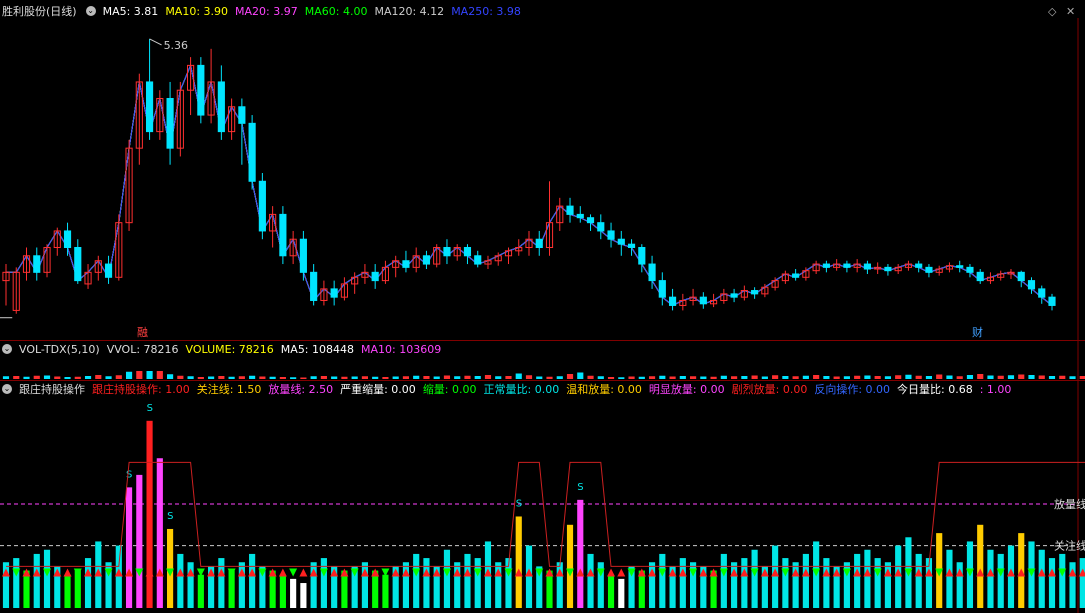 The width and height of the screenshot is (1085, 613). Describe the element at coordinates (977, 332) in the screenshot. I see `tag-cai: 财` at that location.